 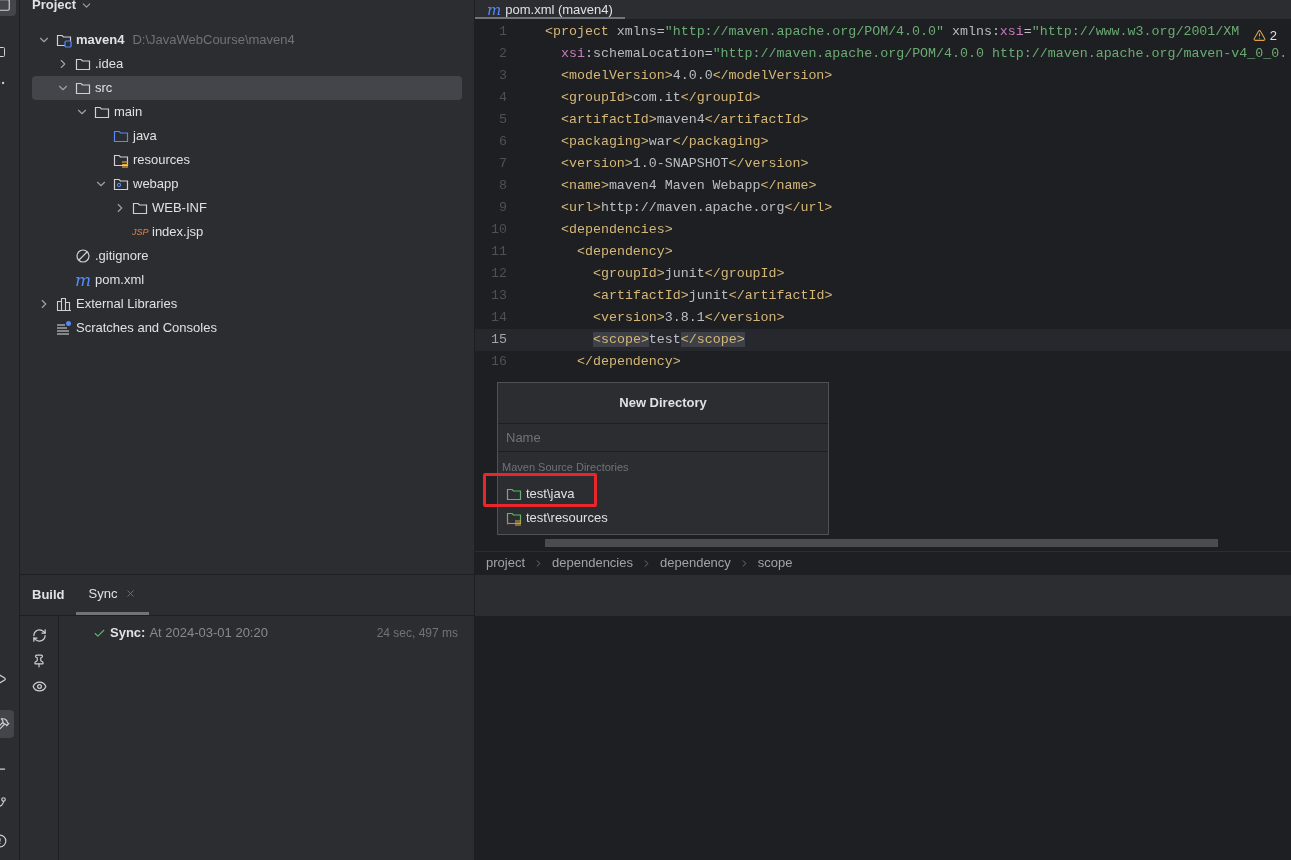 What do you see at coordinates (64, 304) in the screenshot?
I see `libraries-icon` at bounding box center [64, 304].